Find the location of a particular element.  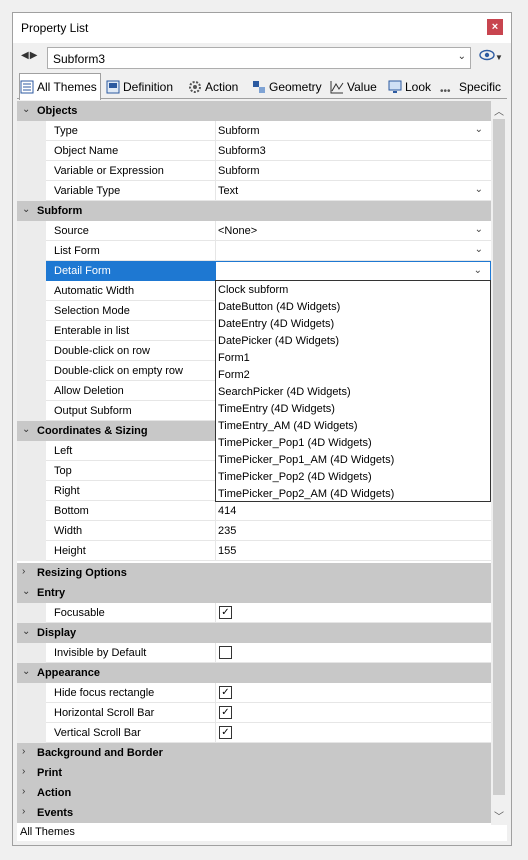

property-row-variable: Variable or Expression Subform is located at coordinates (254, 171).